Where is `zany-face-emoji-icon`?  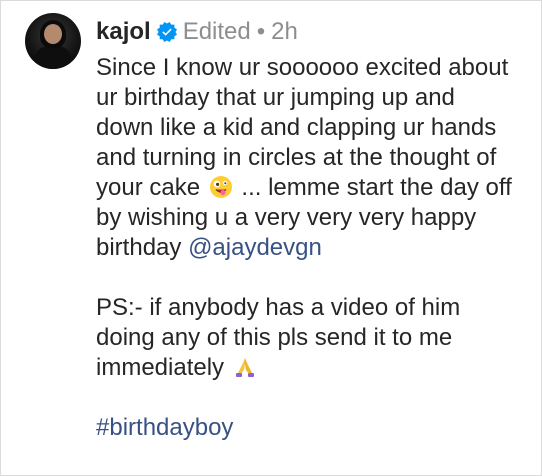 zany-face-emoji-icon is located at coordinates (220, 187).